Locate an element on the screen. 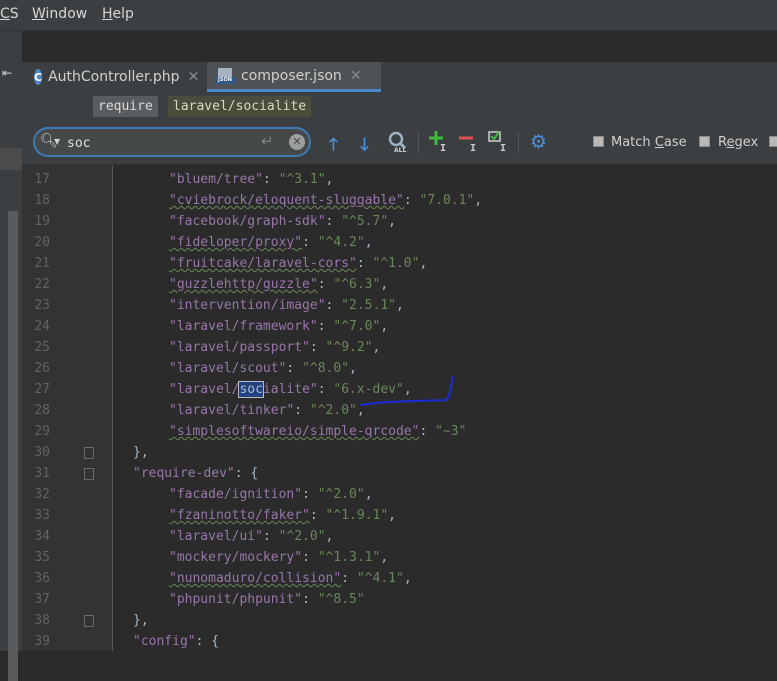 This screenshot has height=681, width=777. tab-auth-controller: C AuthController.php ✕ is located at coordinates (115, 77).